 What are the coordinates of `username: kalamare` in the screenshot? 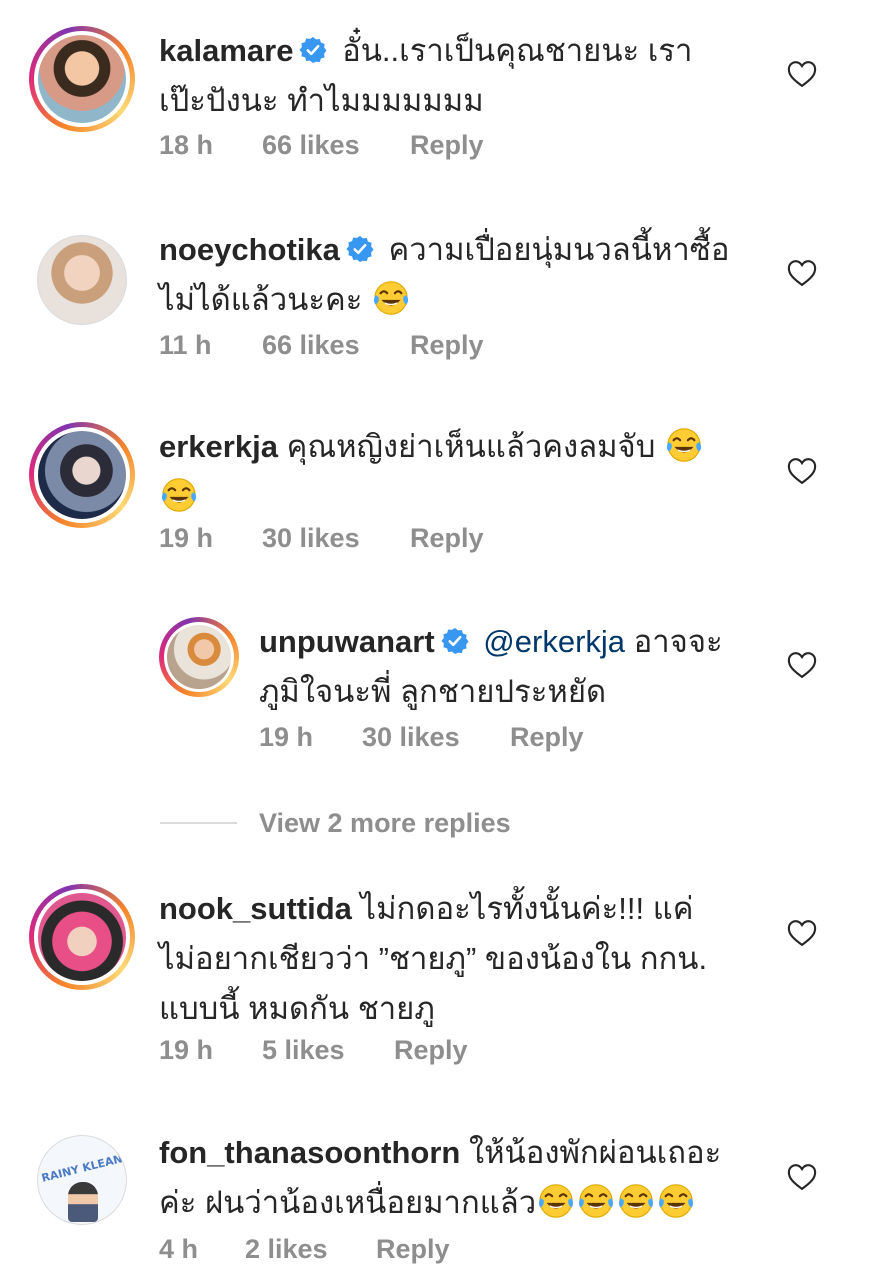 It's located at (226, 50).